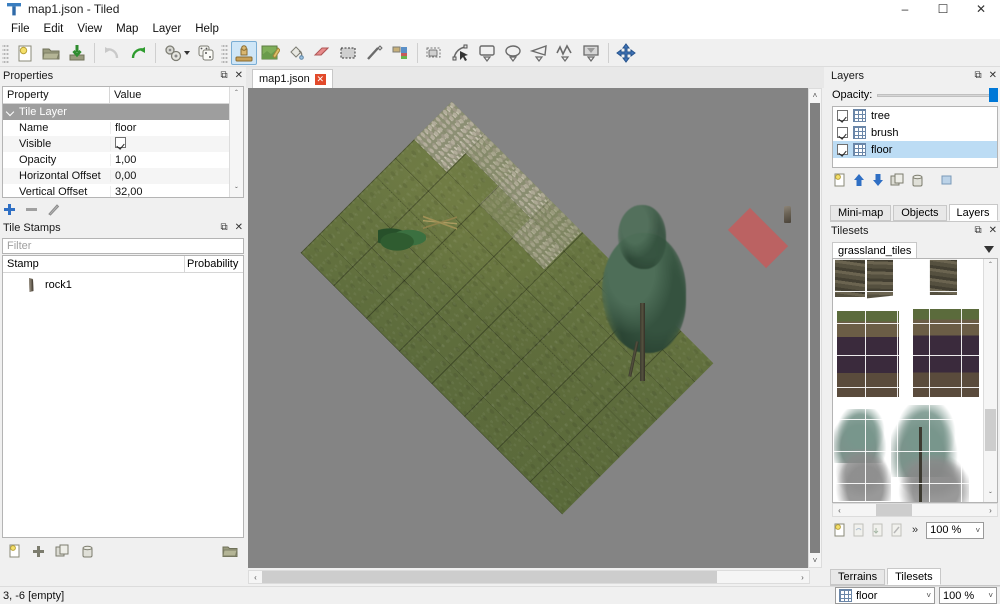  What do you see at coordinates (591, 53) in the screenshot?
I see `insert-tile-tool` at bounding box center [591, 53].